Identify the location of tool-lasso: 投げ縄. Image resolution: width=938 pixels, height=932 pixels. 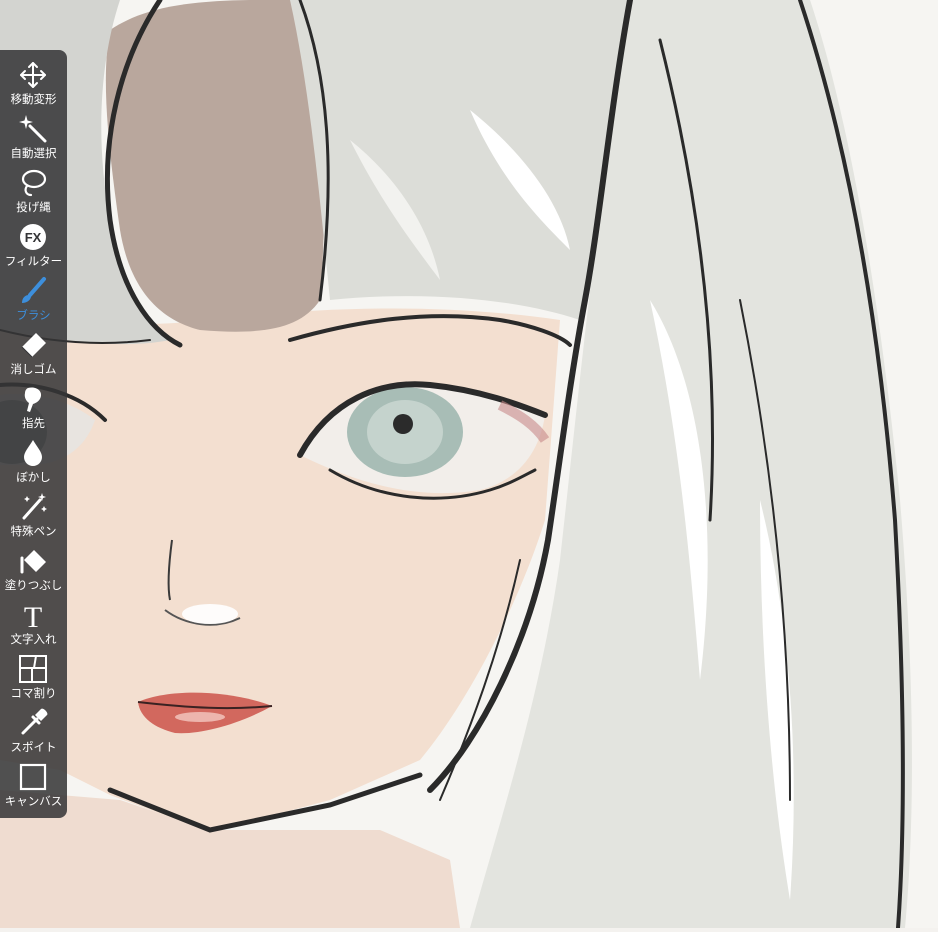
(33, 191).